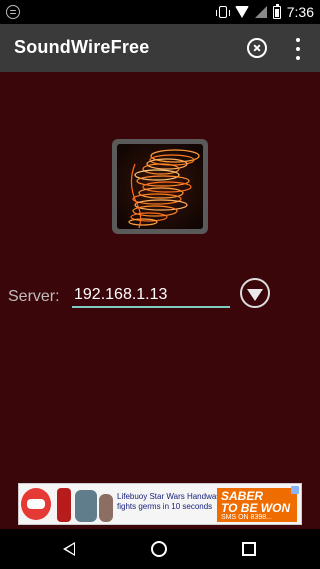 This screenshot has width=320, height=569. What do you see at coordinates (13, 12) in the screenshot?
I see `spotify-icon` at bounding box center [13, 12].